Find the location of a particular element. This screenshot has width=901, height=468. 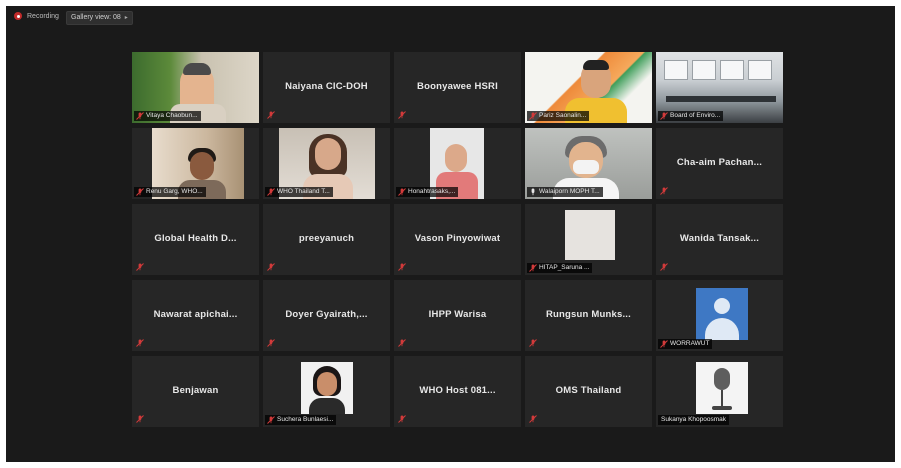

participant-tile: IHPP Warisa is located at coordinates (457, 315).